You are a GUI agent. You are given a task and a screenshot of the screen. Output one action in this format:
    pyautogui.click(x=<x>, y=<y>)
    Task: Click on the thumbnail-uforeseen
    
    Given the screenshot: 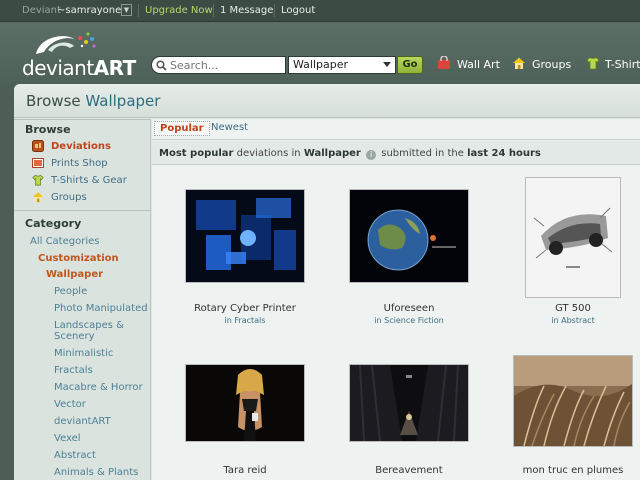 What is the action you would take?
    pyautogui.click(x=409, y=236)
    